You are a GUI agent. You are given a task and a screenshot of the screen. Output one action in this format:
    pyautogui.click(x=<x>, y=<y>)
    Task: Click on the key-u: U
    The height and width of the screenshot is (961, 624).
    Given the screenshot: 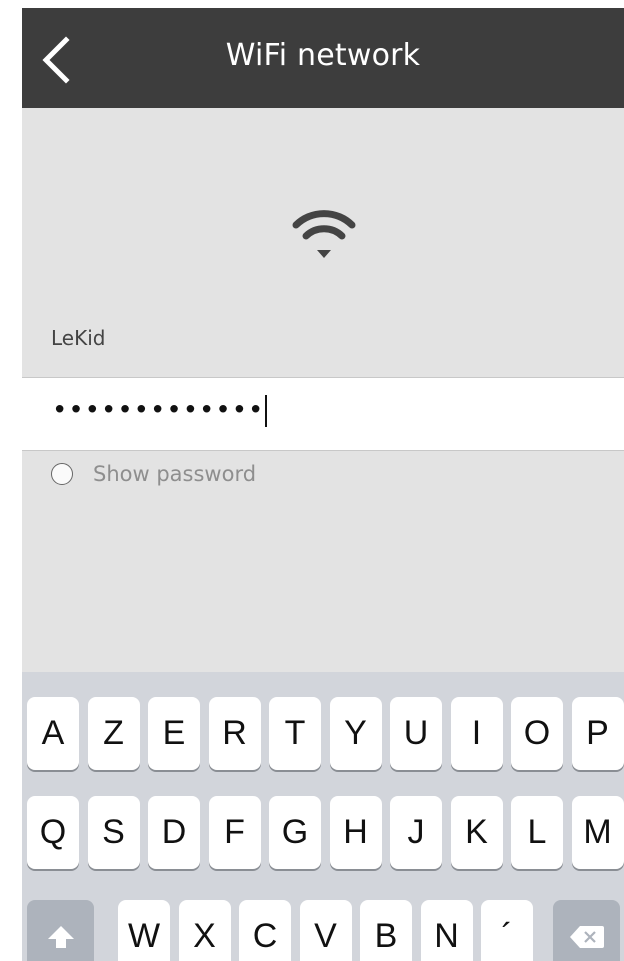 What is the action you would take?
    pyautogui.click(x=416, y=733)
    